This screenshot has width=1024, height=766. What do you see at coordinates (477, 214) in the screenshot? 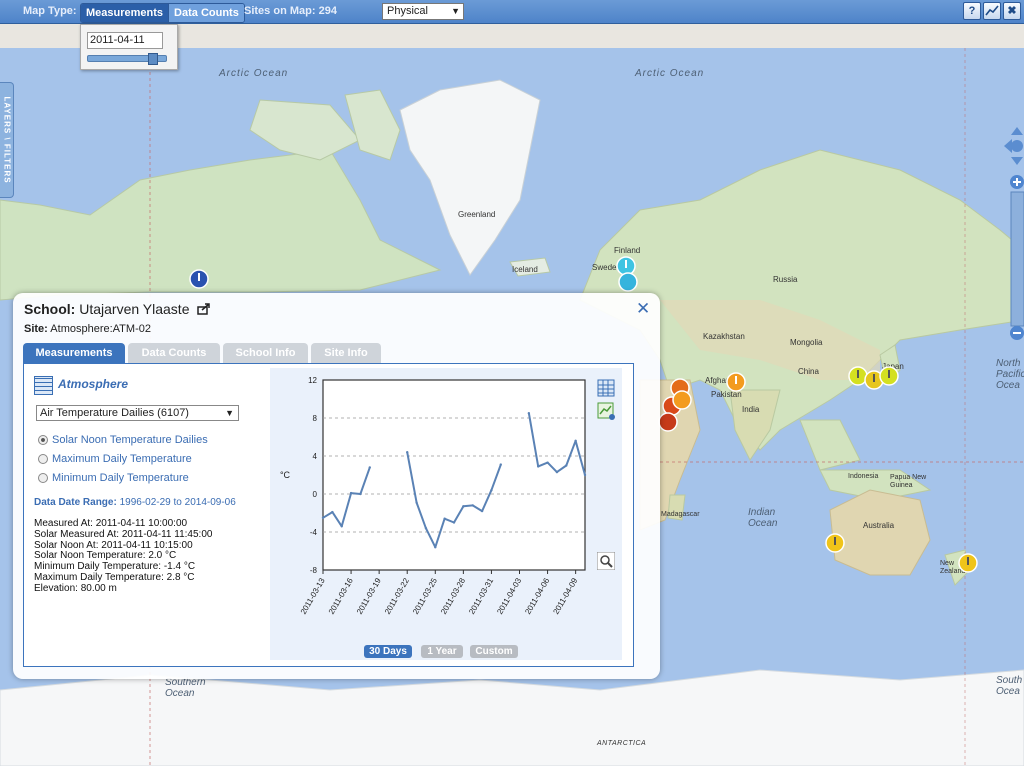
I see `map-label-greenland: Greenland` at bounding box center [477, 214].